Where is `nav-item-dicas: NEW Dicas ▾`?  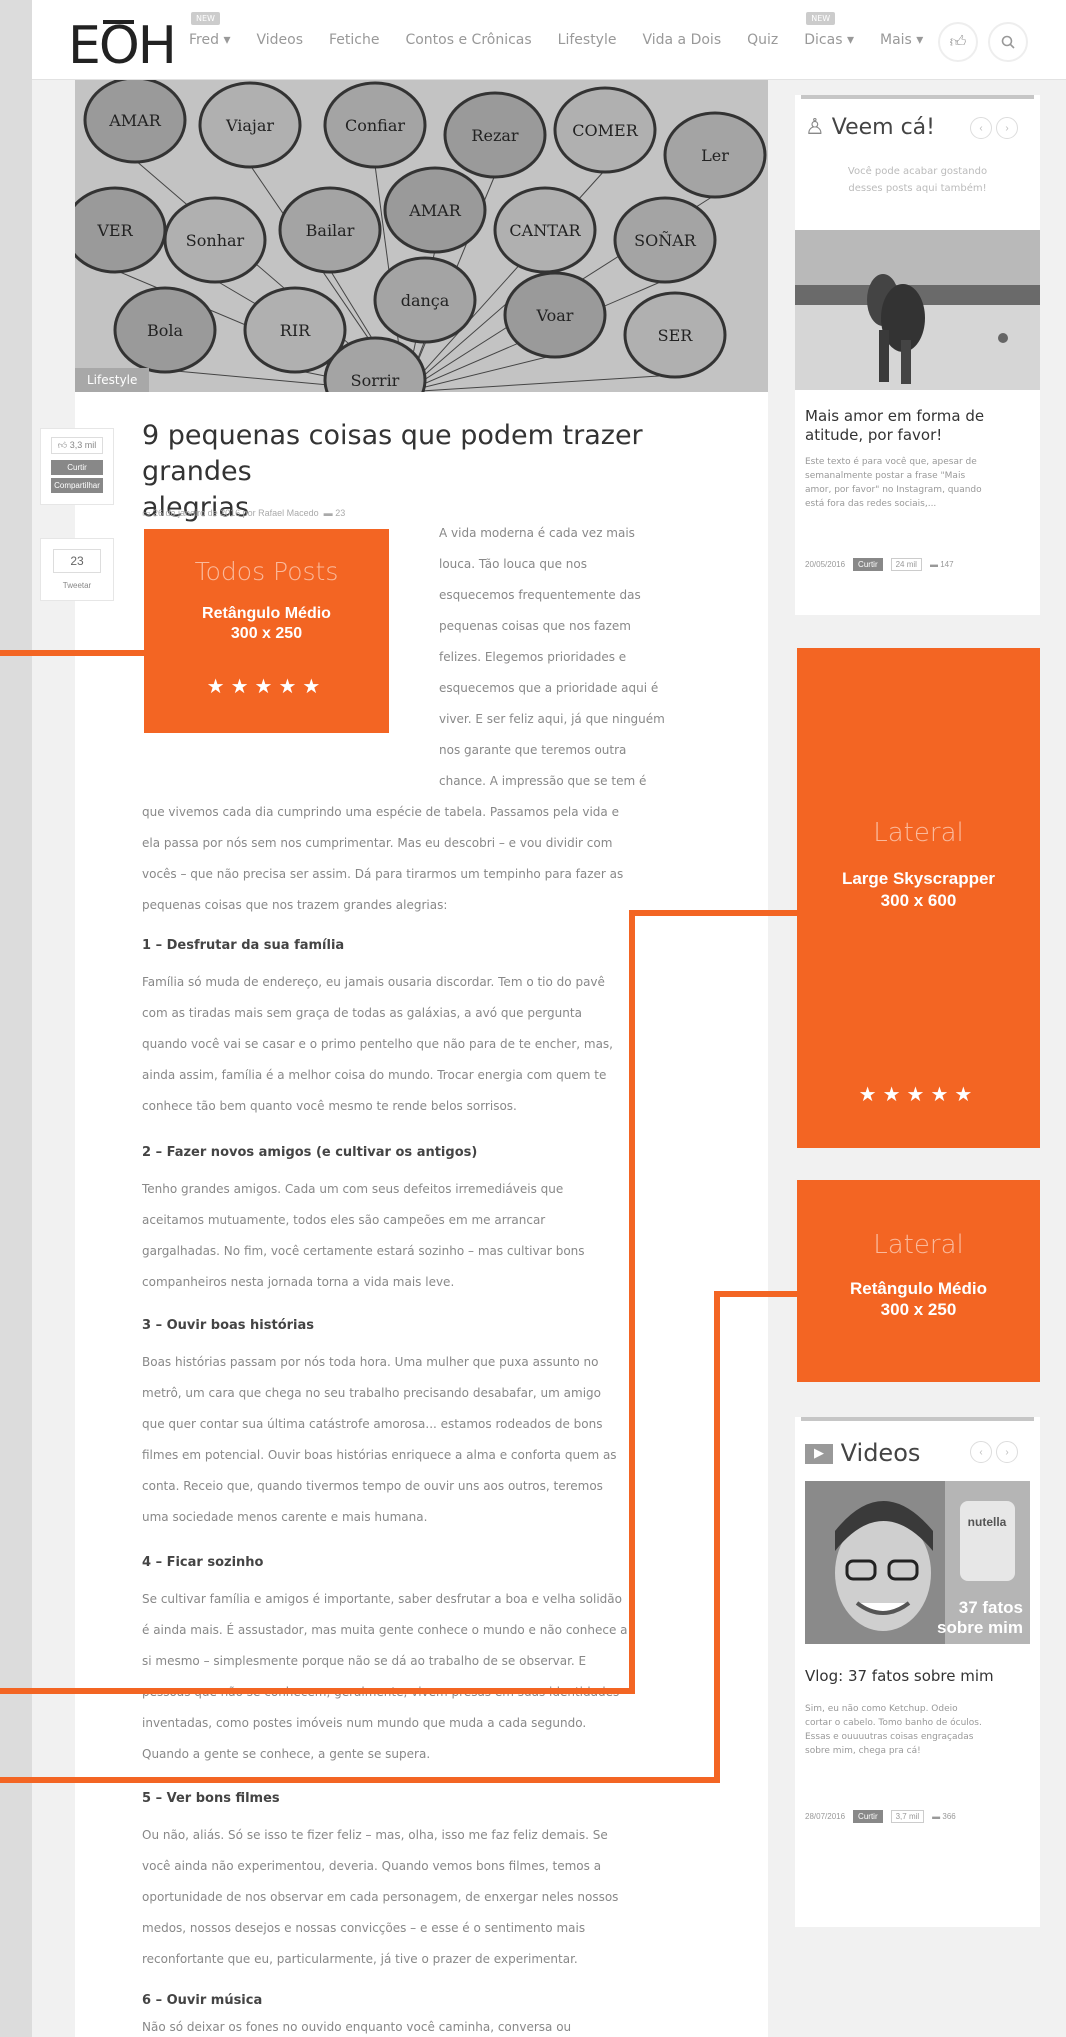
nav-item-dicas: NEW Dicas ▾ is located at coordinates (829, 30).